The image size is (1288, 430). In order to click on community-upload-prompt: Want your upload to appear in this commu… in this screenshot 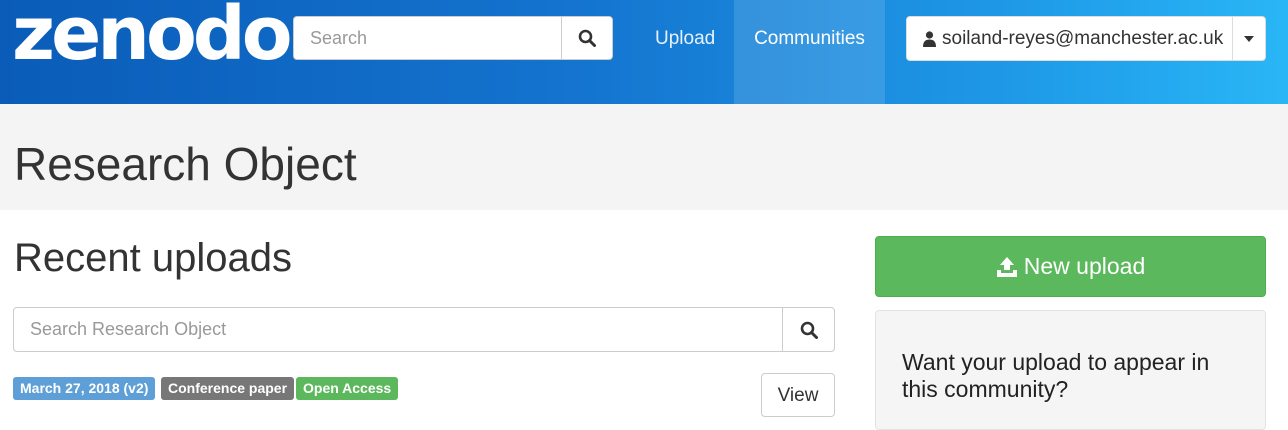, I will do `click(1056, 375)`.